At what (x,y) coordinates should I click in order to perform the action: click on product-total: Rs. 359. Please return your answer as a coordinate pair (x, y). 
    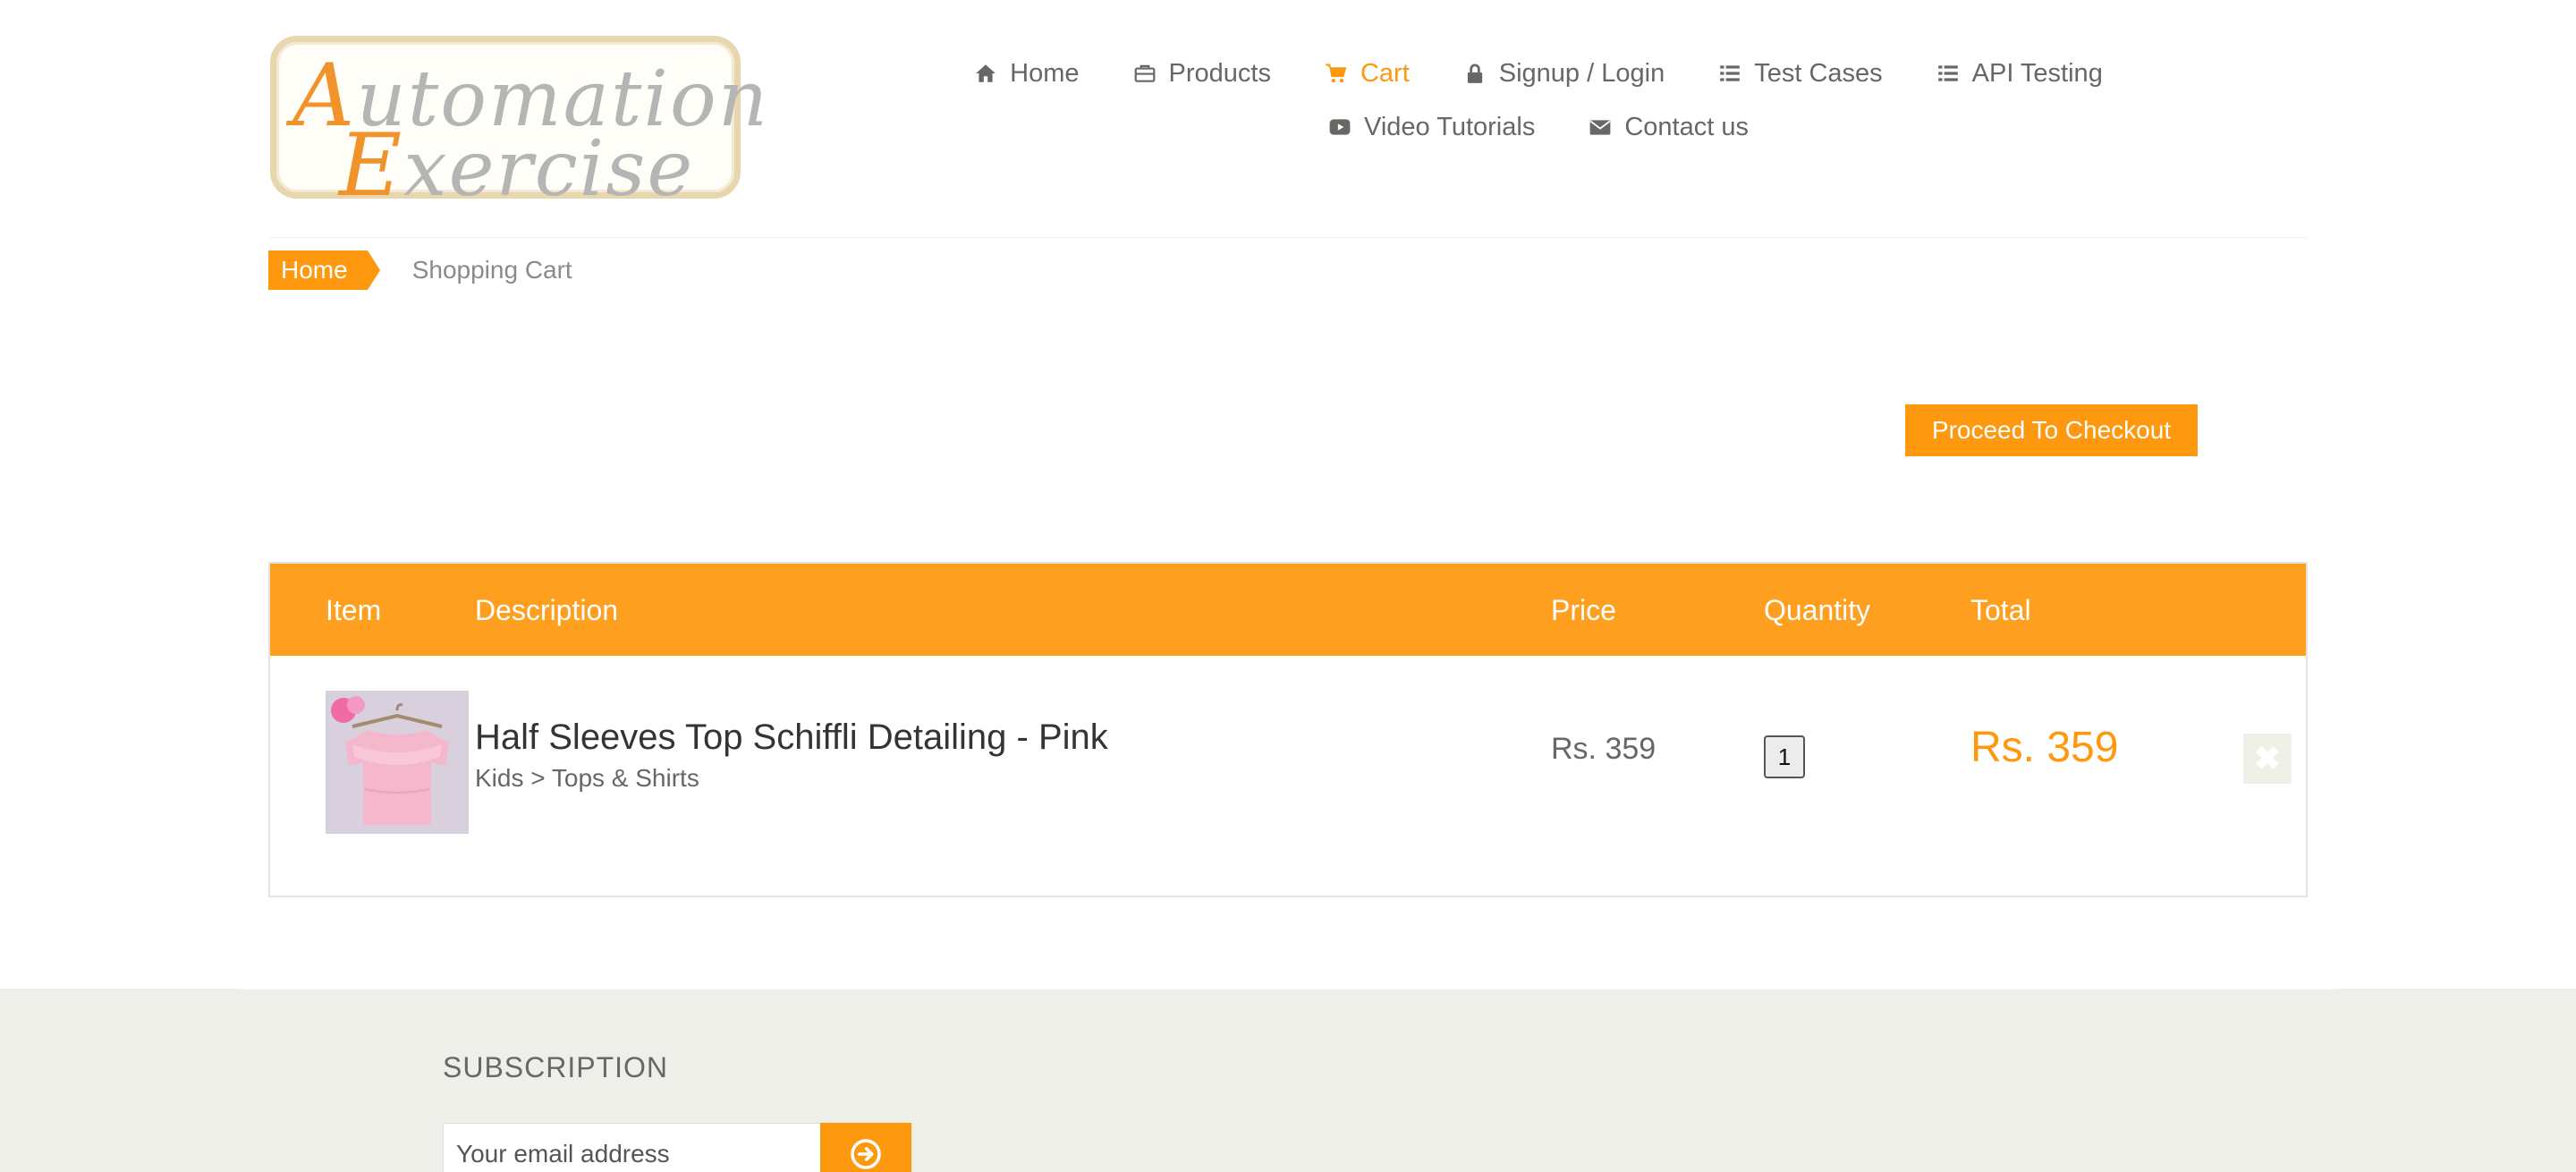
    Looking at the image, I should click on (2044, 747).